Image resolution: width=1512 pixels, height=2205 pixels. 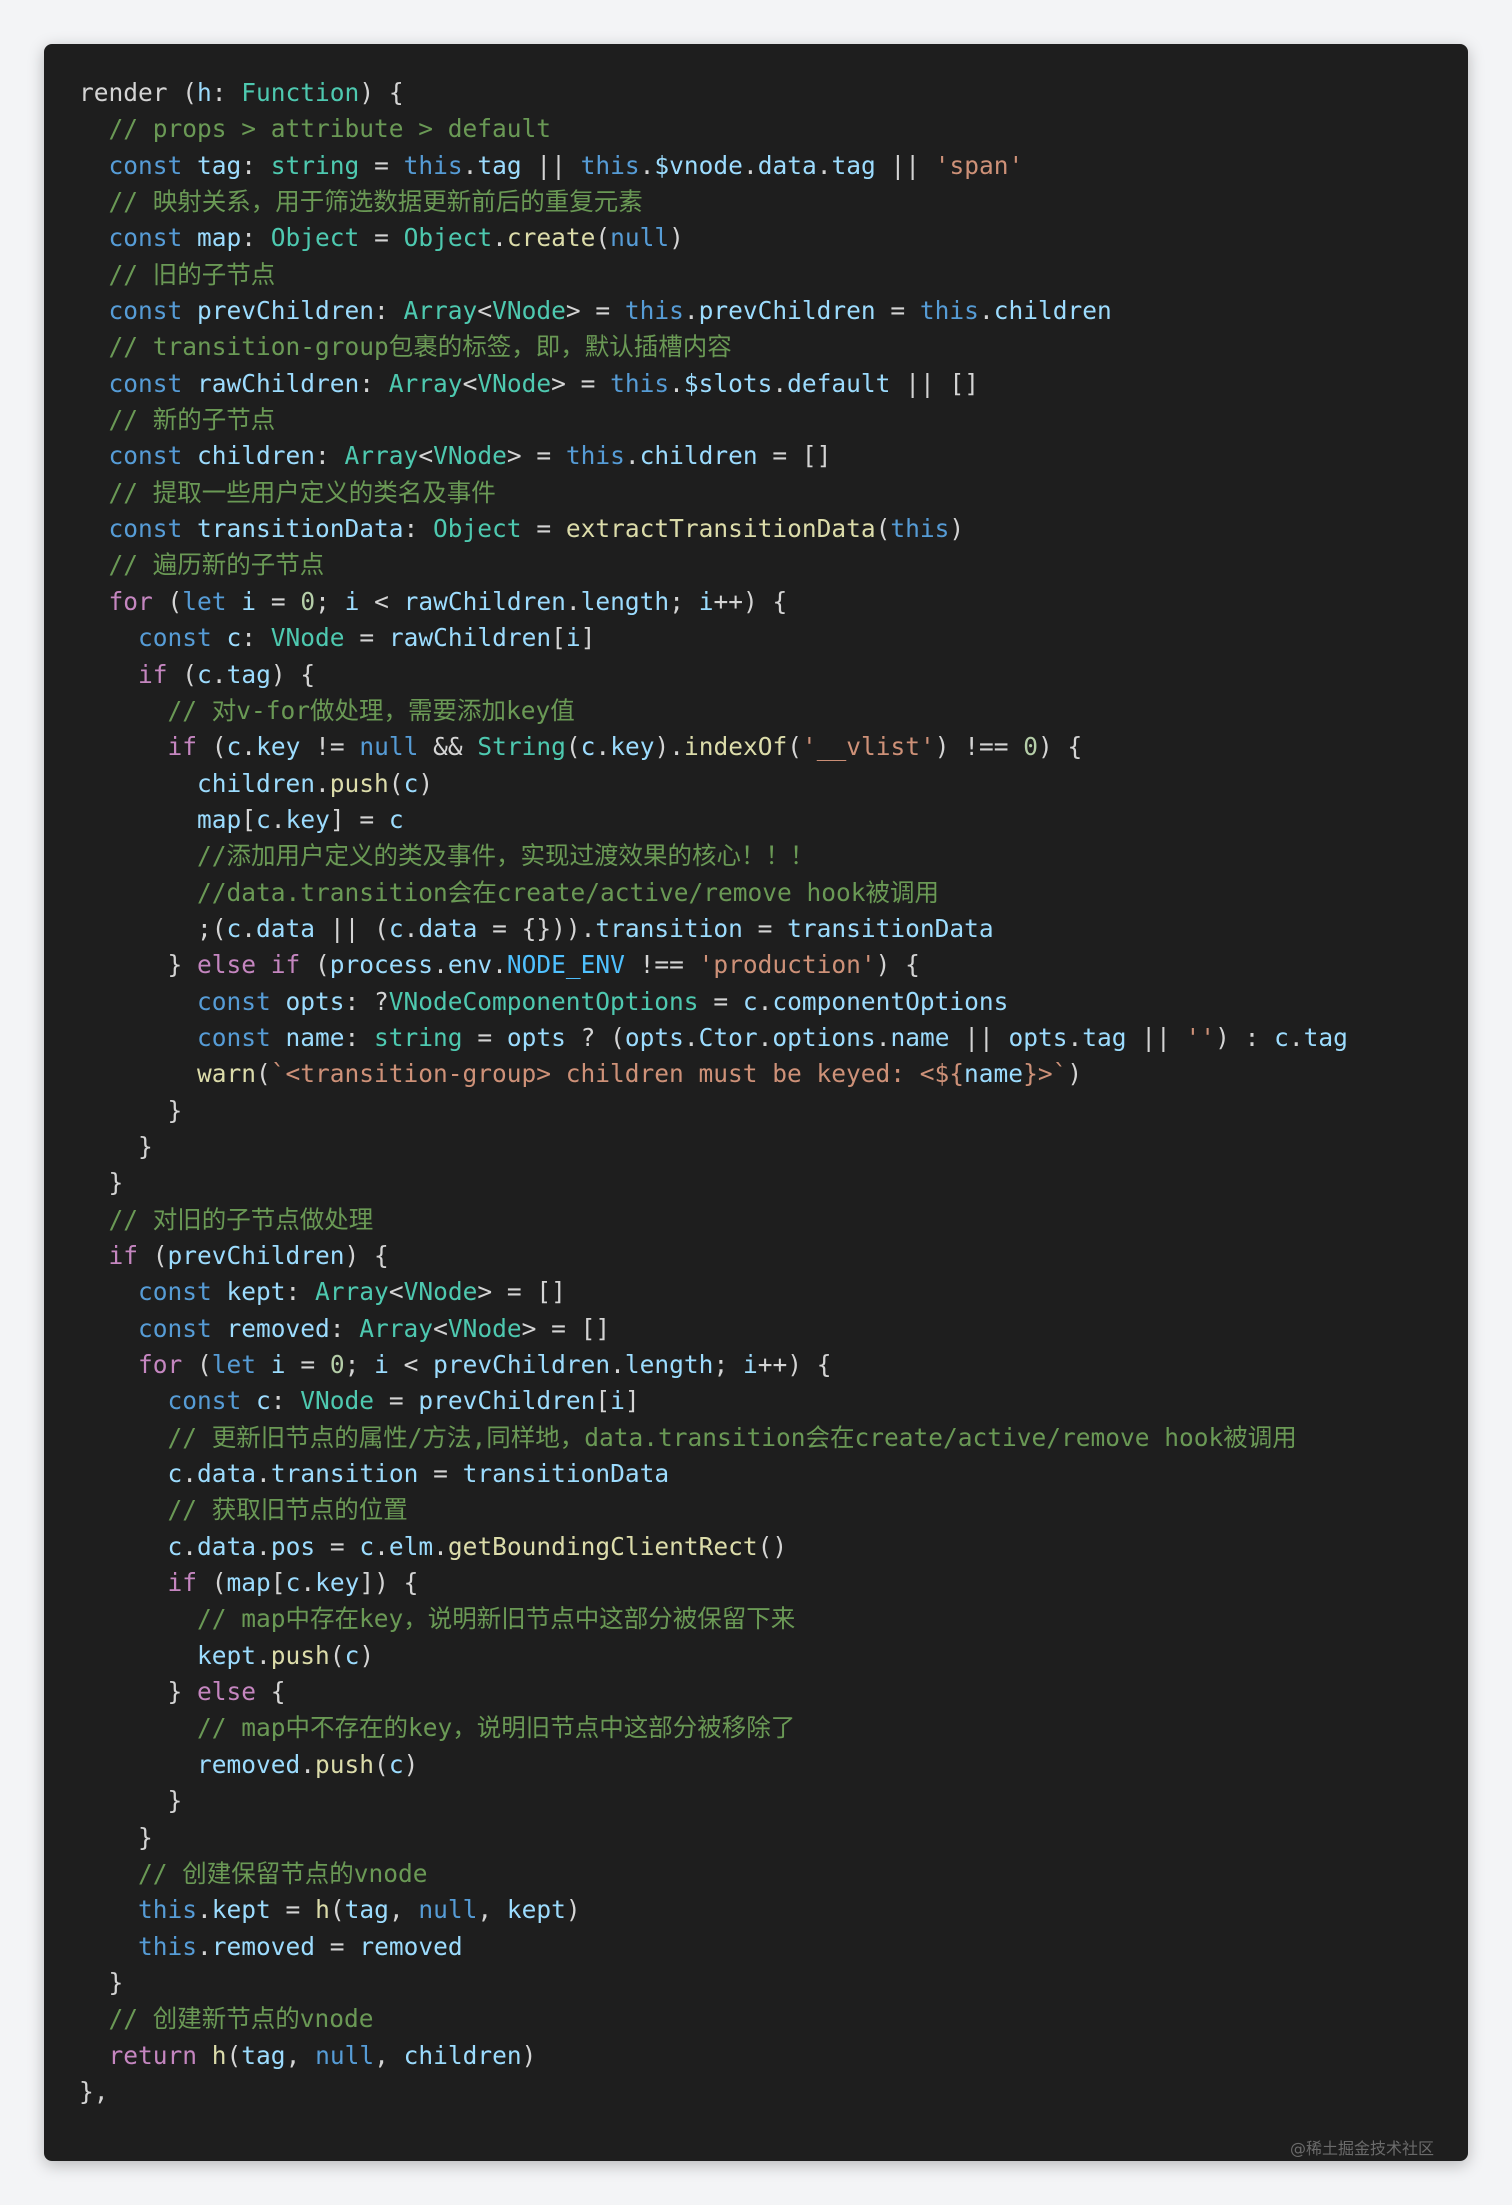 I want to click on code-token: = [], so click(x=794, y=456).